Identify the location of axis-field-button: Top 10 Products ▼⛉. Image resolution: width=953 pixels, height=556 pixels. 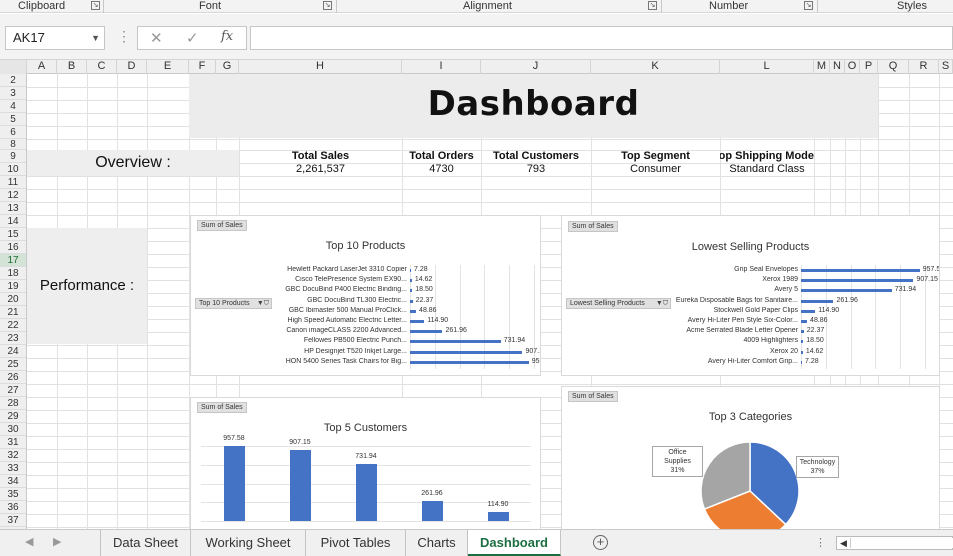
(233, 303).